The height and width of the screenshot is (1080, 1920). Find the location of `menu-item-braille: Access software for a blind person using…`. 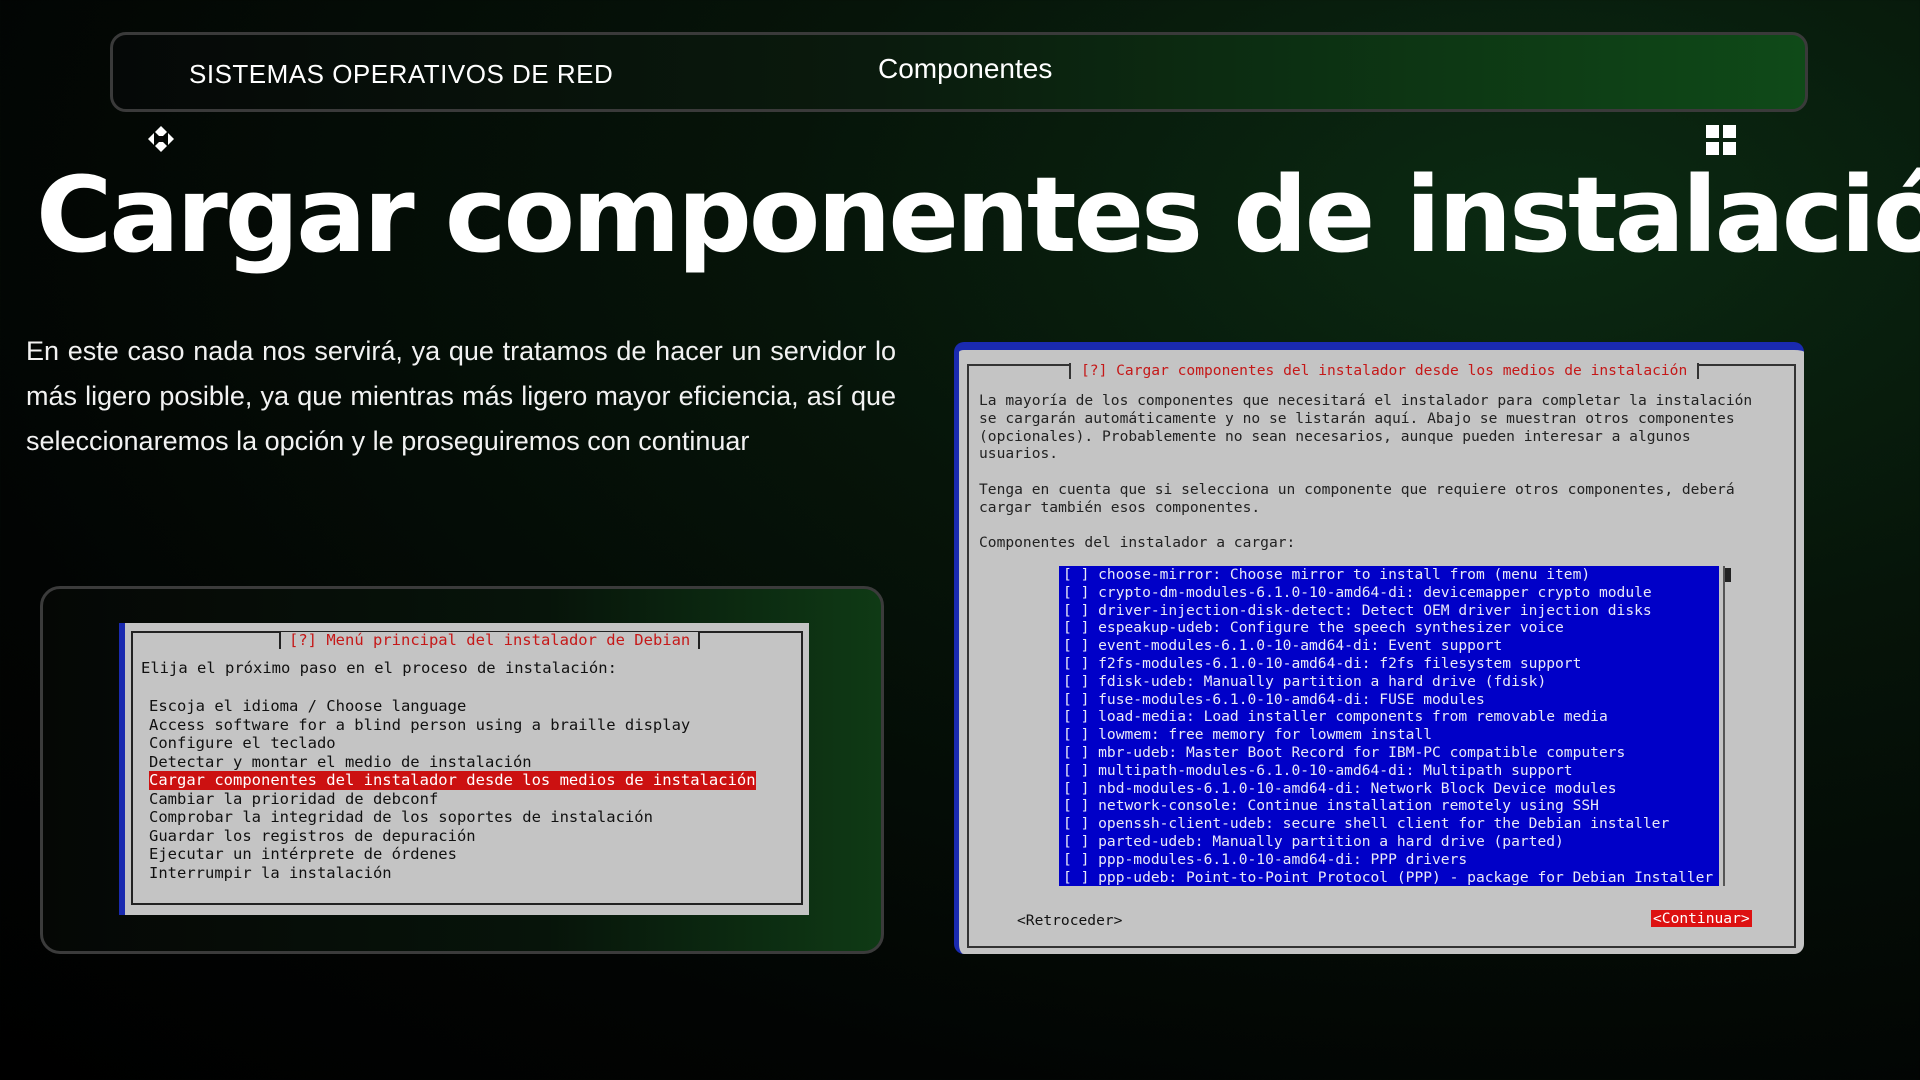

menu-item-braille: Access software for a blind person using… is located at coordinates (452, 725).